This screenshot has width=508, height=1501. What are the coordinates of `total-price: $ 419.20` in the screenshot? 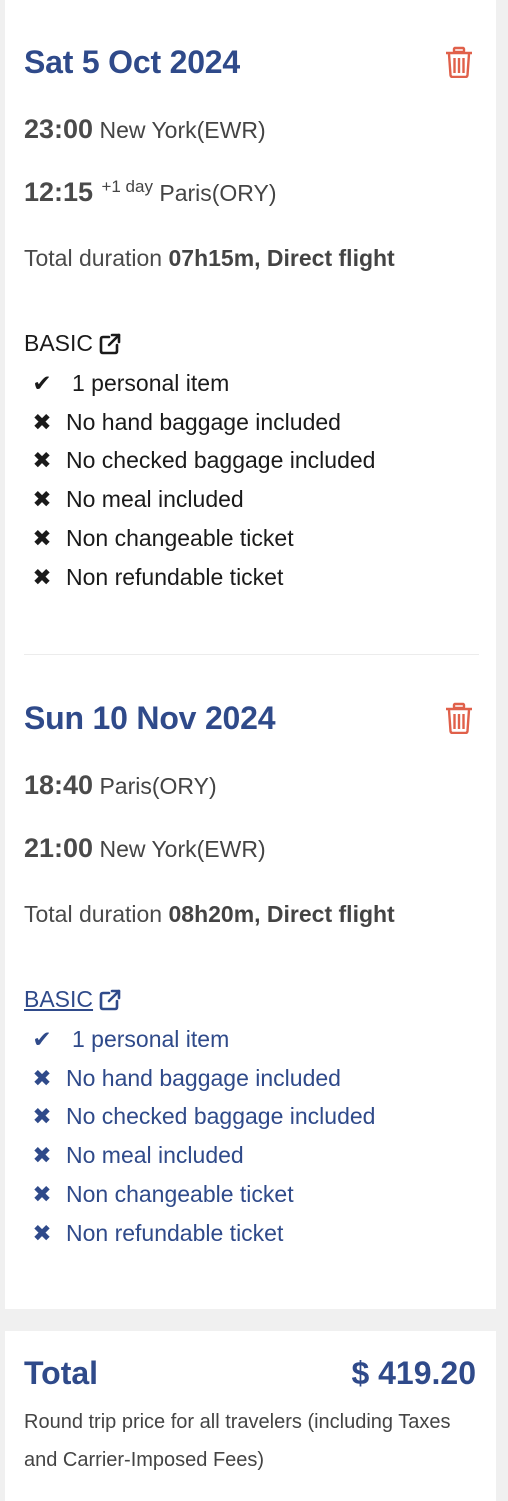 It's located at (413, 1373).